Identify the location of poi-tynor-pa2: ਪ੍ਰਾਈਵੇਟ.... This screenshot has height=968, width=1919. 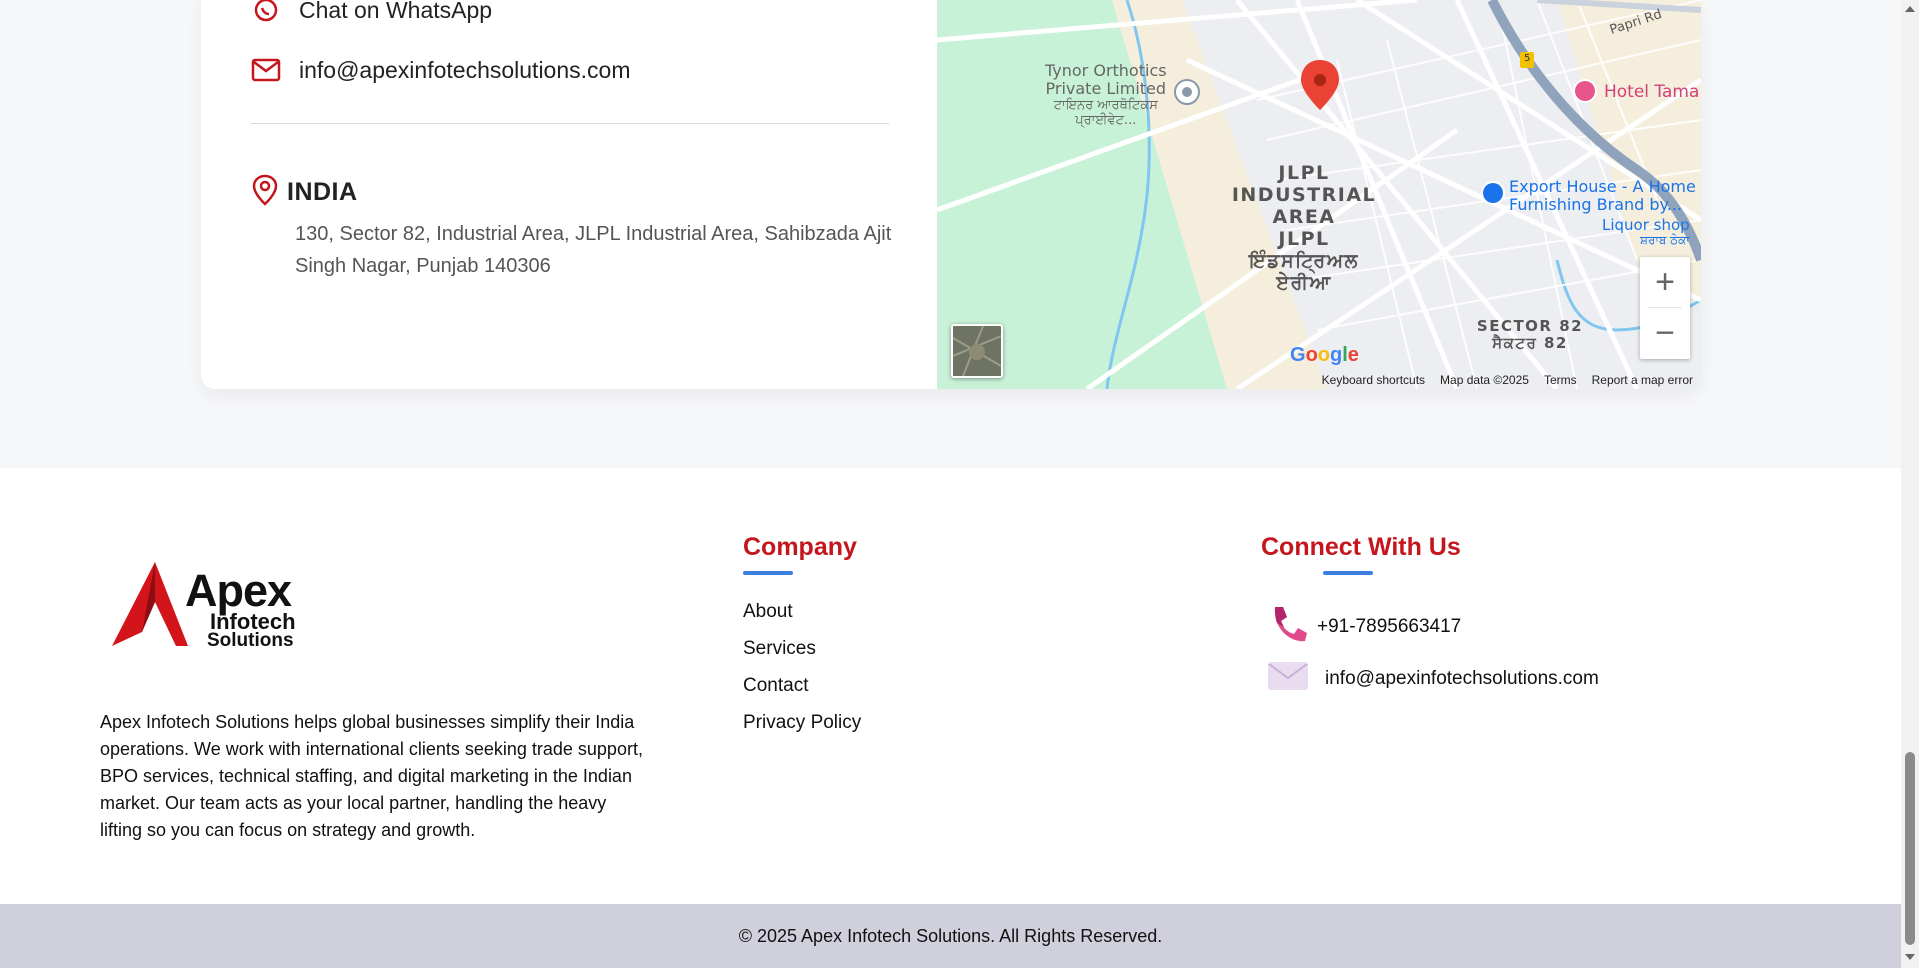
(1106, 120).